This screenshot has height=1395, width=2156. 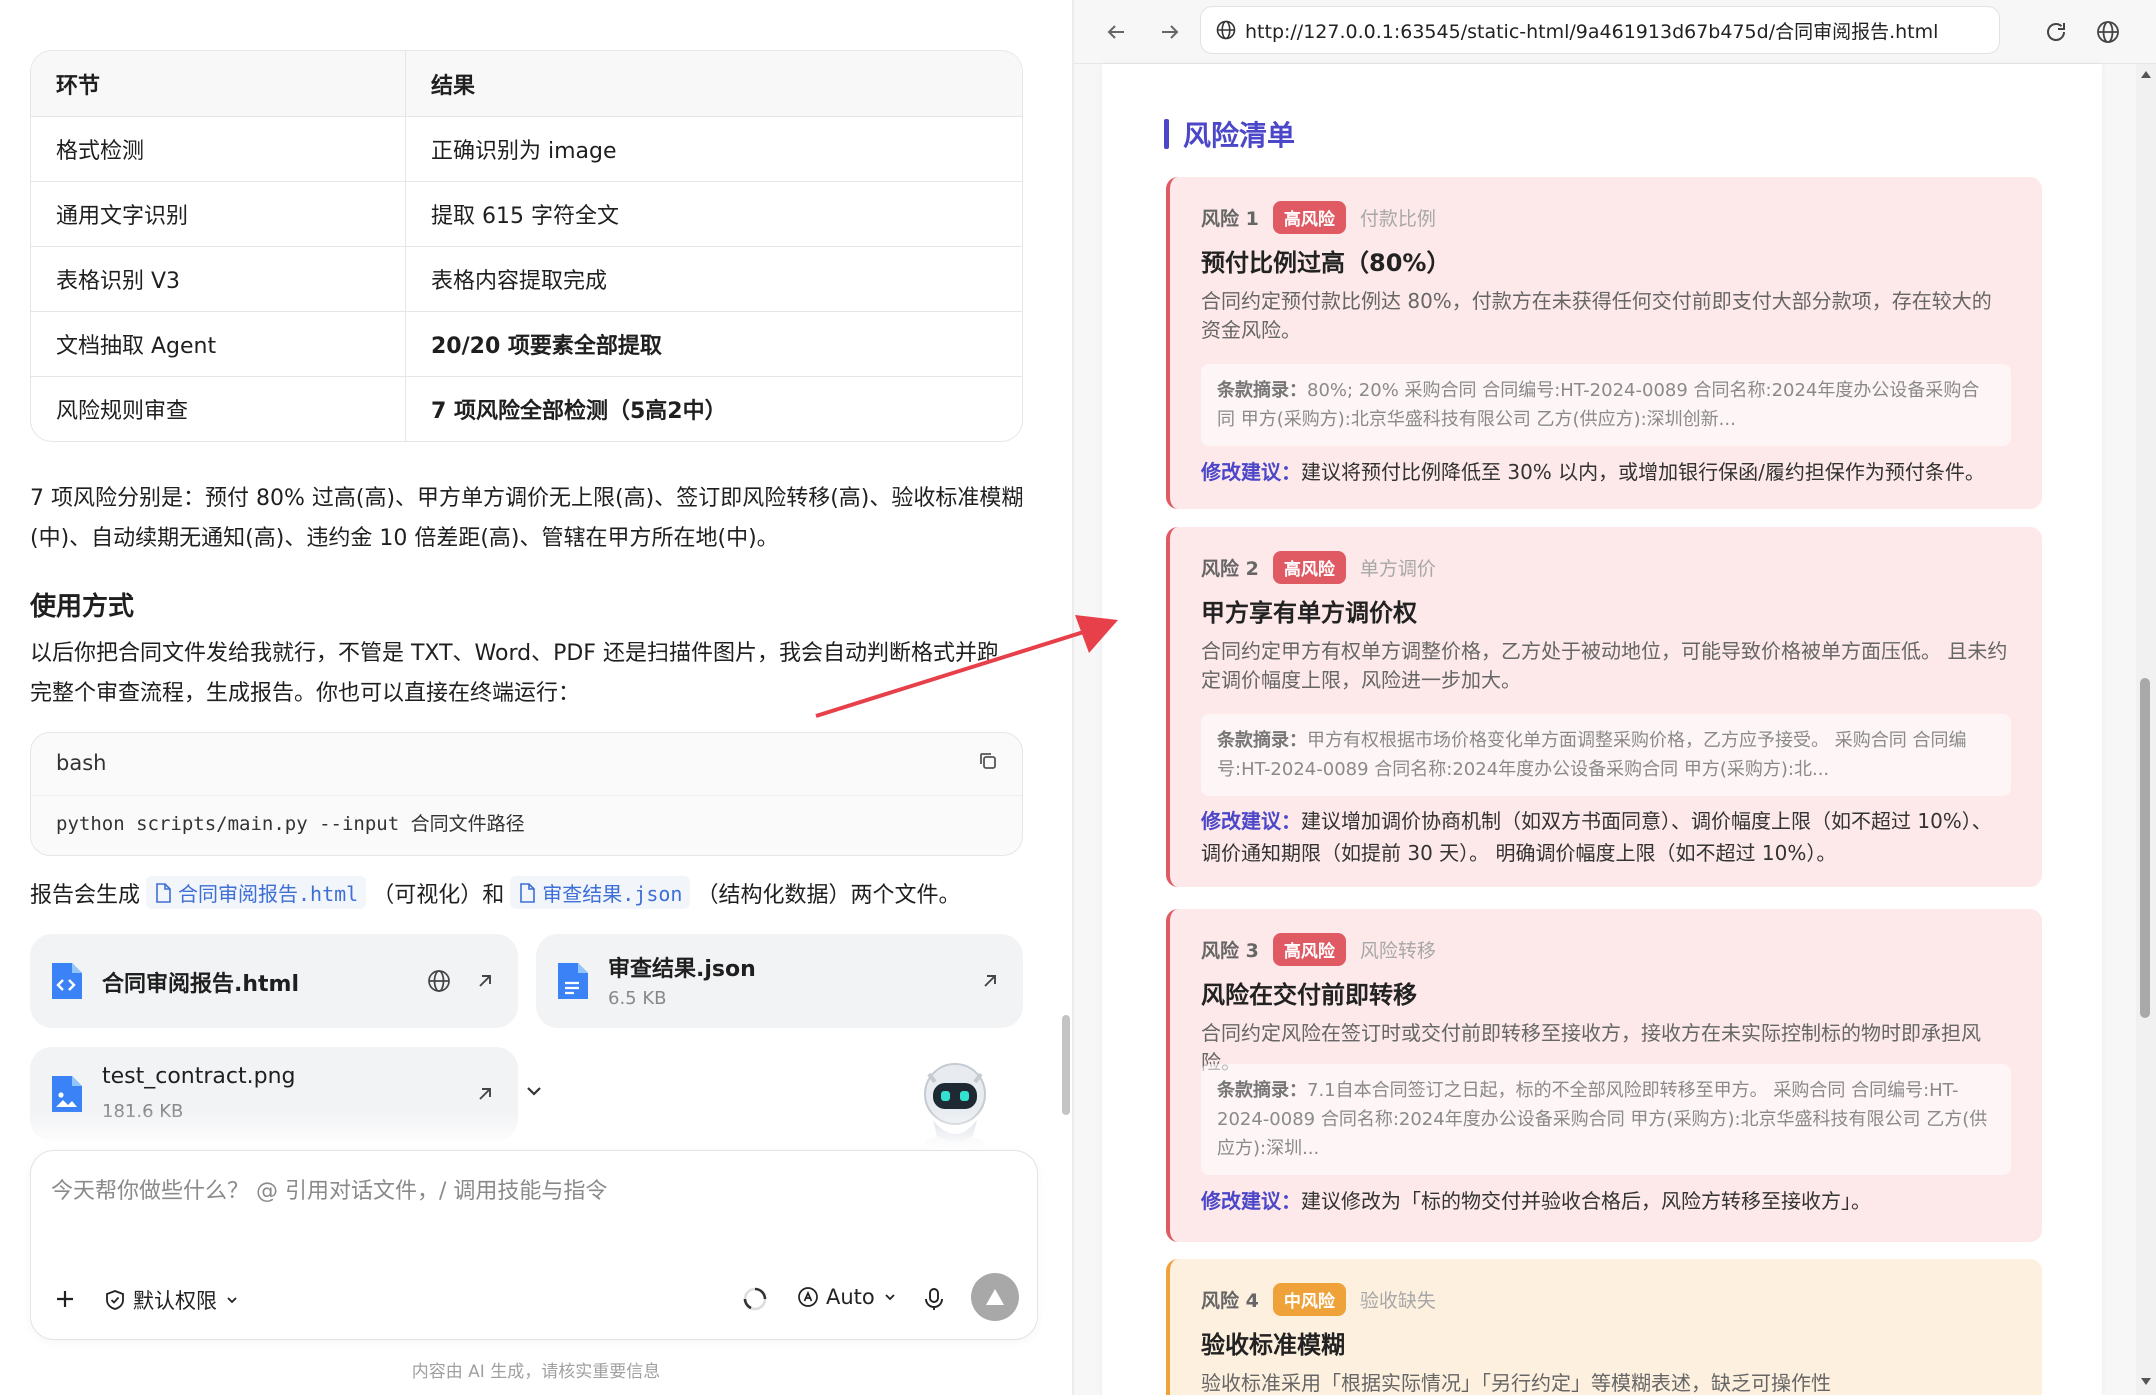 I want to click on report-text-mid: （可视化）和, so click(x=438, y=895).